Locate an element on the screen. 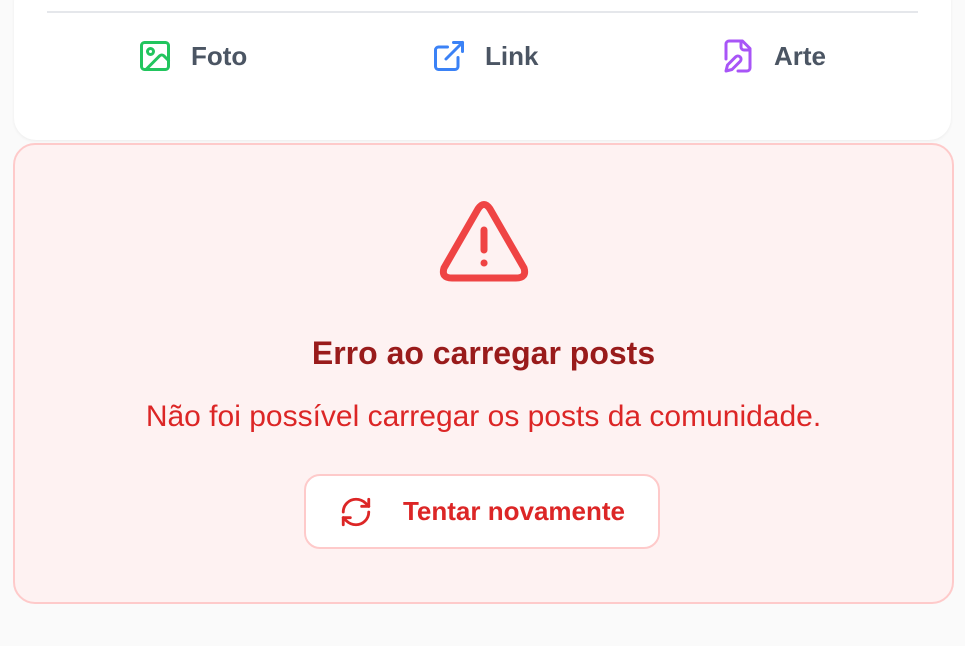  retry-label: Tentar novamente is located at coordinates (513, 511).